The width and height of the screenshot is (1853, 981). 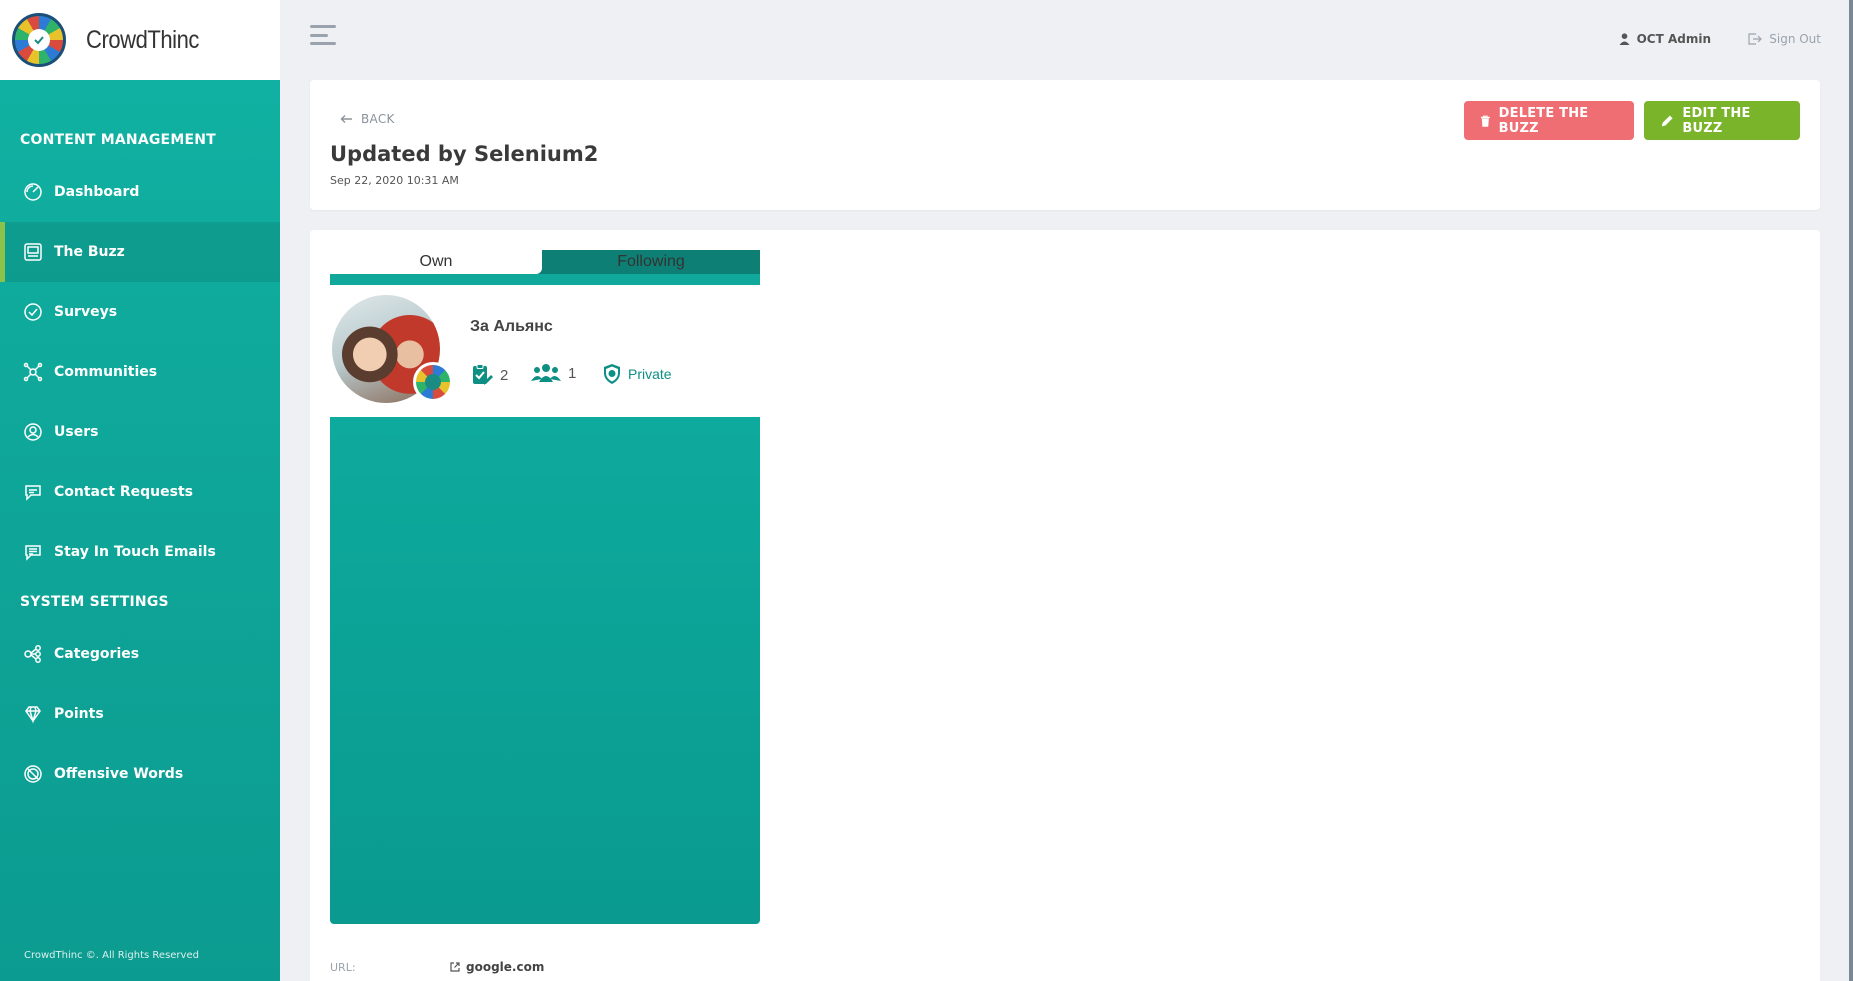 What do you see at coordinates (343, 967) in the screenshot?
I see `url-label: URL:` at bounding box center [343, 967].